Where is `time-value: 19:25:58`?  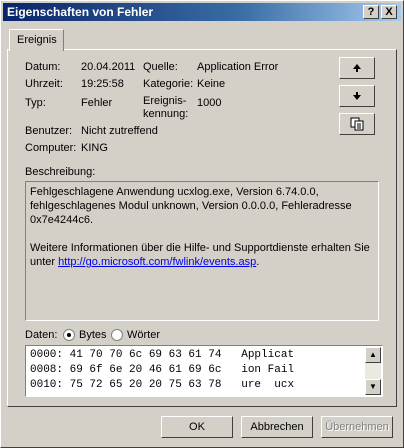 time-value: 19:25:58 is located at coordinates (102, 84).